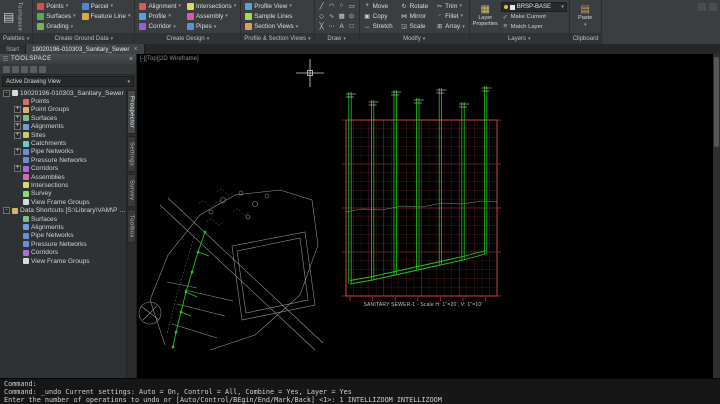  I want to click on ribbon-button: Surfaces ▾, so click(56, 16).